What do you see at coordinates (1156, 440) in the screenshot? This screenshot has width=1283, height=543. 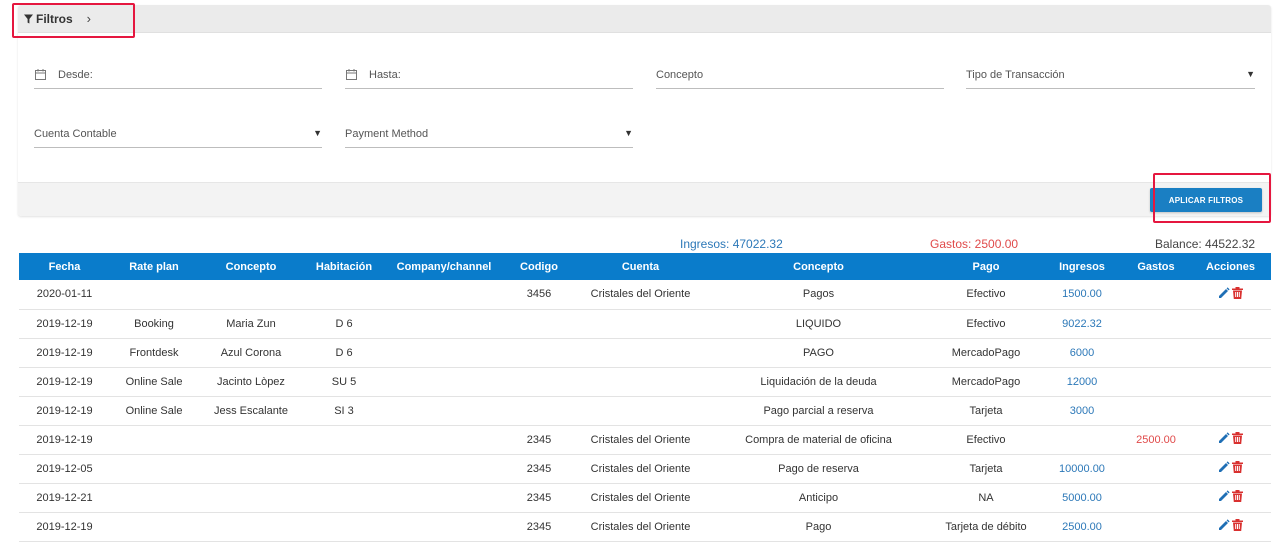 I see `cell-gastos: 2500.00` at bounding box center [1156, 440].